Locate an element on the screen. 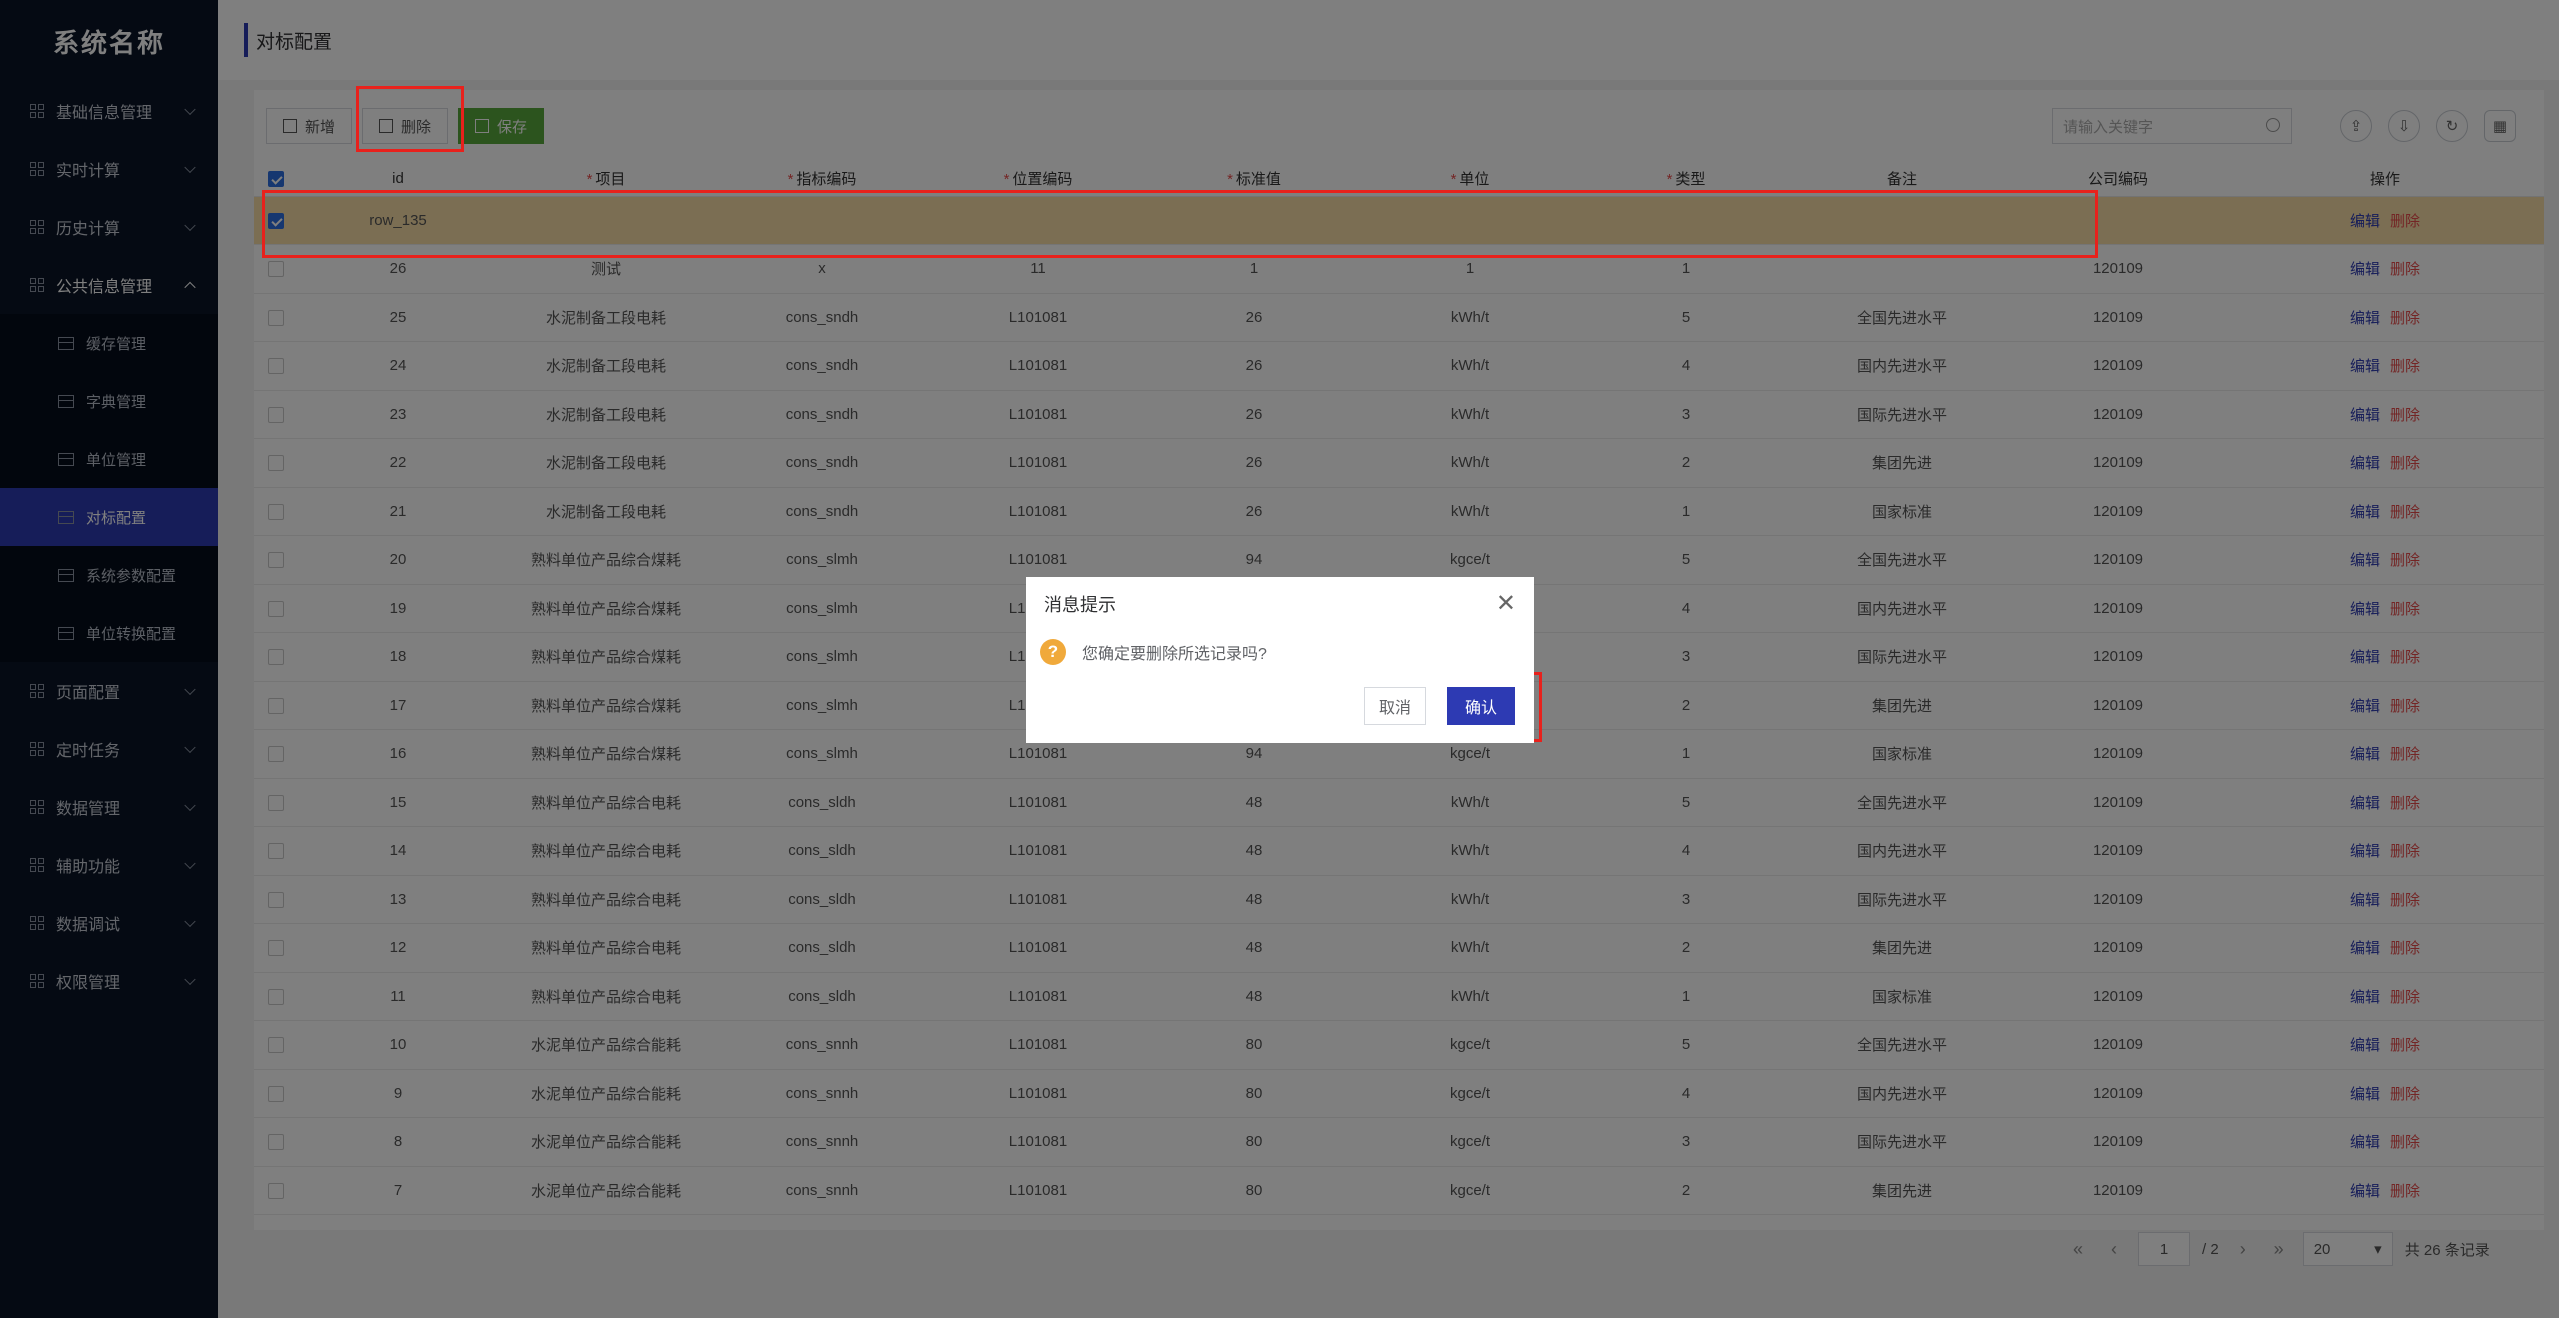 Image resolution: width=2559 pixels, height=1318 pixels. cancel-button: 取消 is located at coordinates (1395, 706).